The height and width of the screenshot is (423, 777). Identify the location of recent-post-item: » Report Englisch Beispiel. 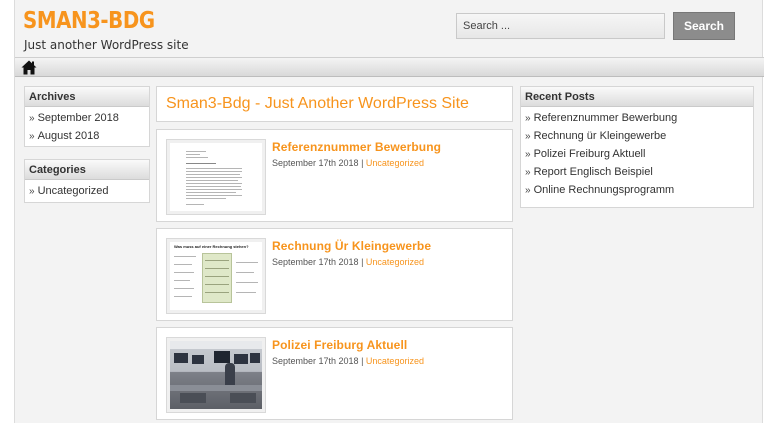
(639, 173).